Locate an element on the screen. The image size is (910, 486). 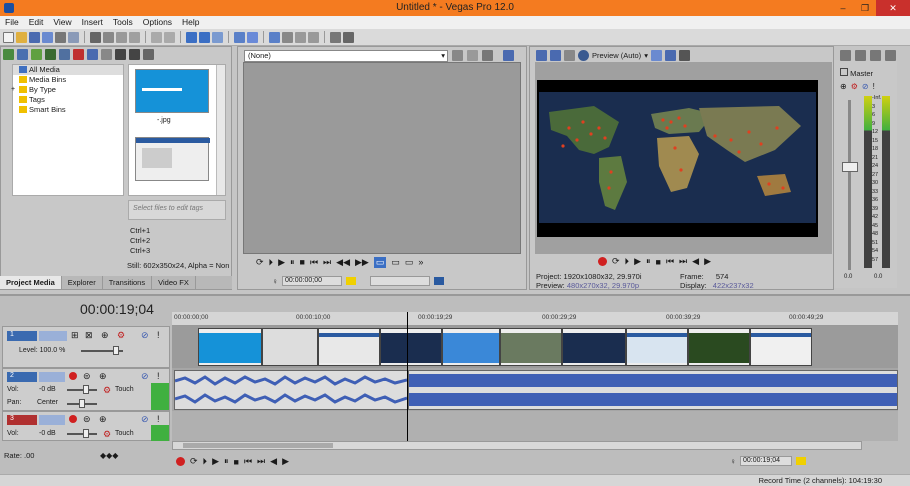
import-media-icon is located at coordinates (8, 54).